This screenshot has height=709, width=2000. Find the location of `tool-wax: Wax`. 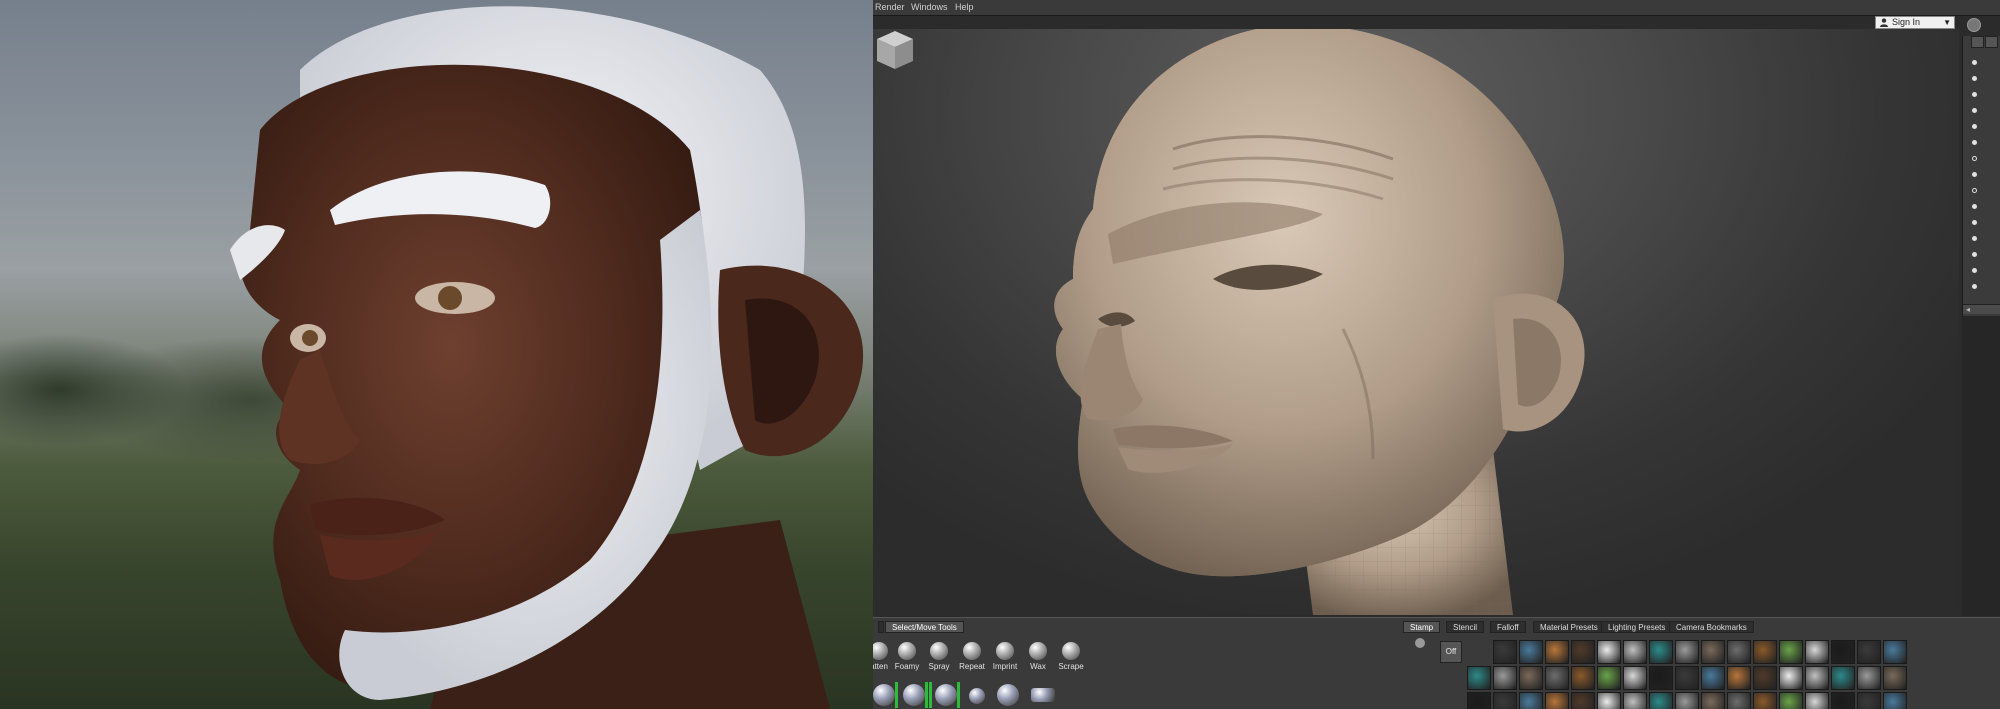

tool-wax: Wax is located at coordinates (1038, 656).